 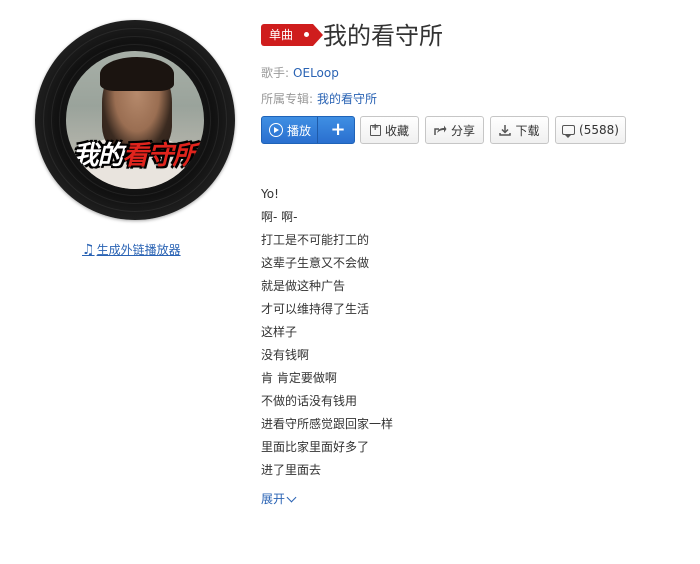 I want to click on play-label: 播放, so click(x=299, y=130).